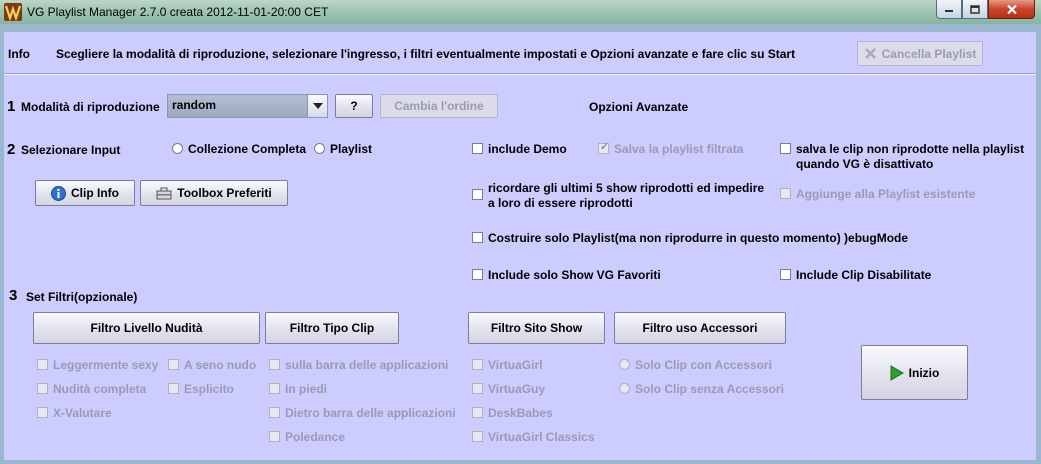 The width and height of the screenshot is (1041, 464). What do you see at coordinates (82, 413) in the screenshot?
I see `nudity-option-label: X-Valutare` at bounding box center [82, 413].